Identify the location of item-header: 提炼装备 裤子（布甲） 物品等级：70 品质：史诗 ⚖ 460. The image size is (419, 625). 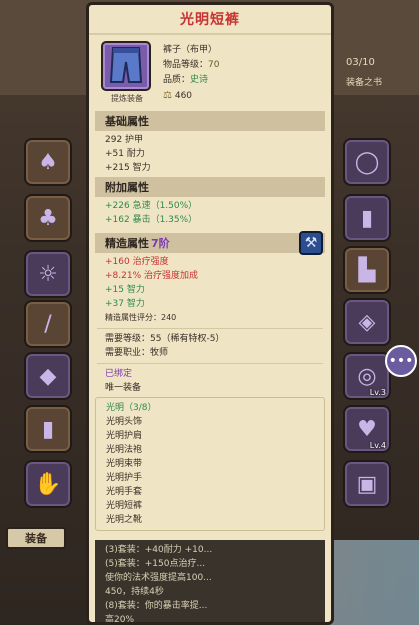
(210, 72).